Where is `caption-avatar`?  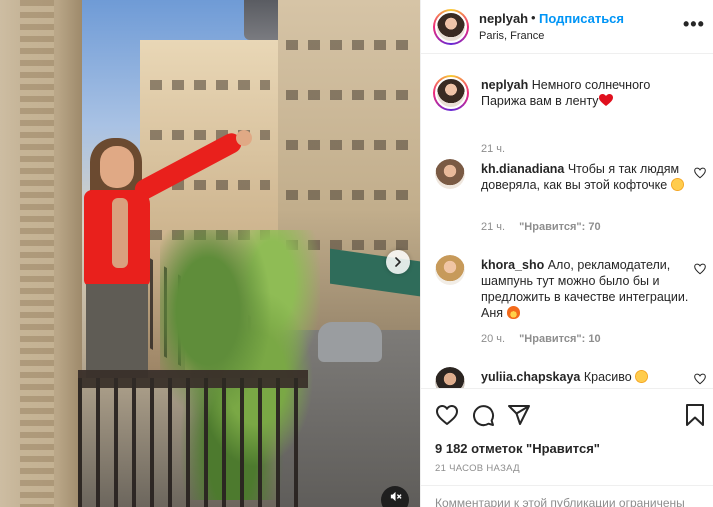
caption-avatar is located at coordinates (451, 93).